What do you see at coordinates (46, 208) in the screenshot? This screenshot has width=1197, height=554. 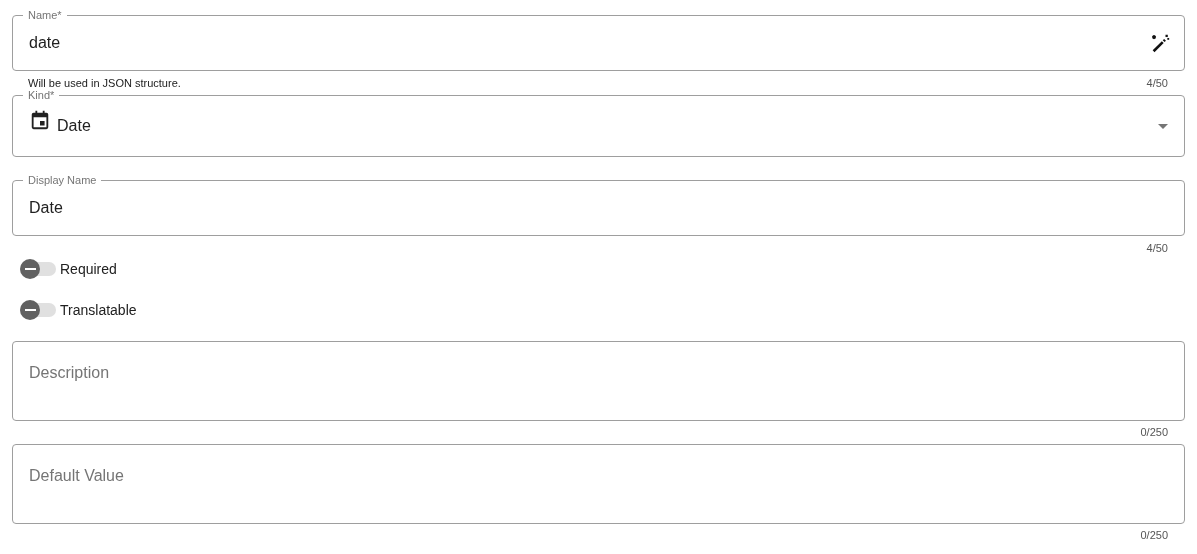 I see `field-value: Date` at bounding box center [46, 208].